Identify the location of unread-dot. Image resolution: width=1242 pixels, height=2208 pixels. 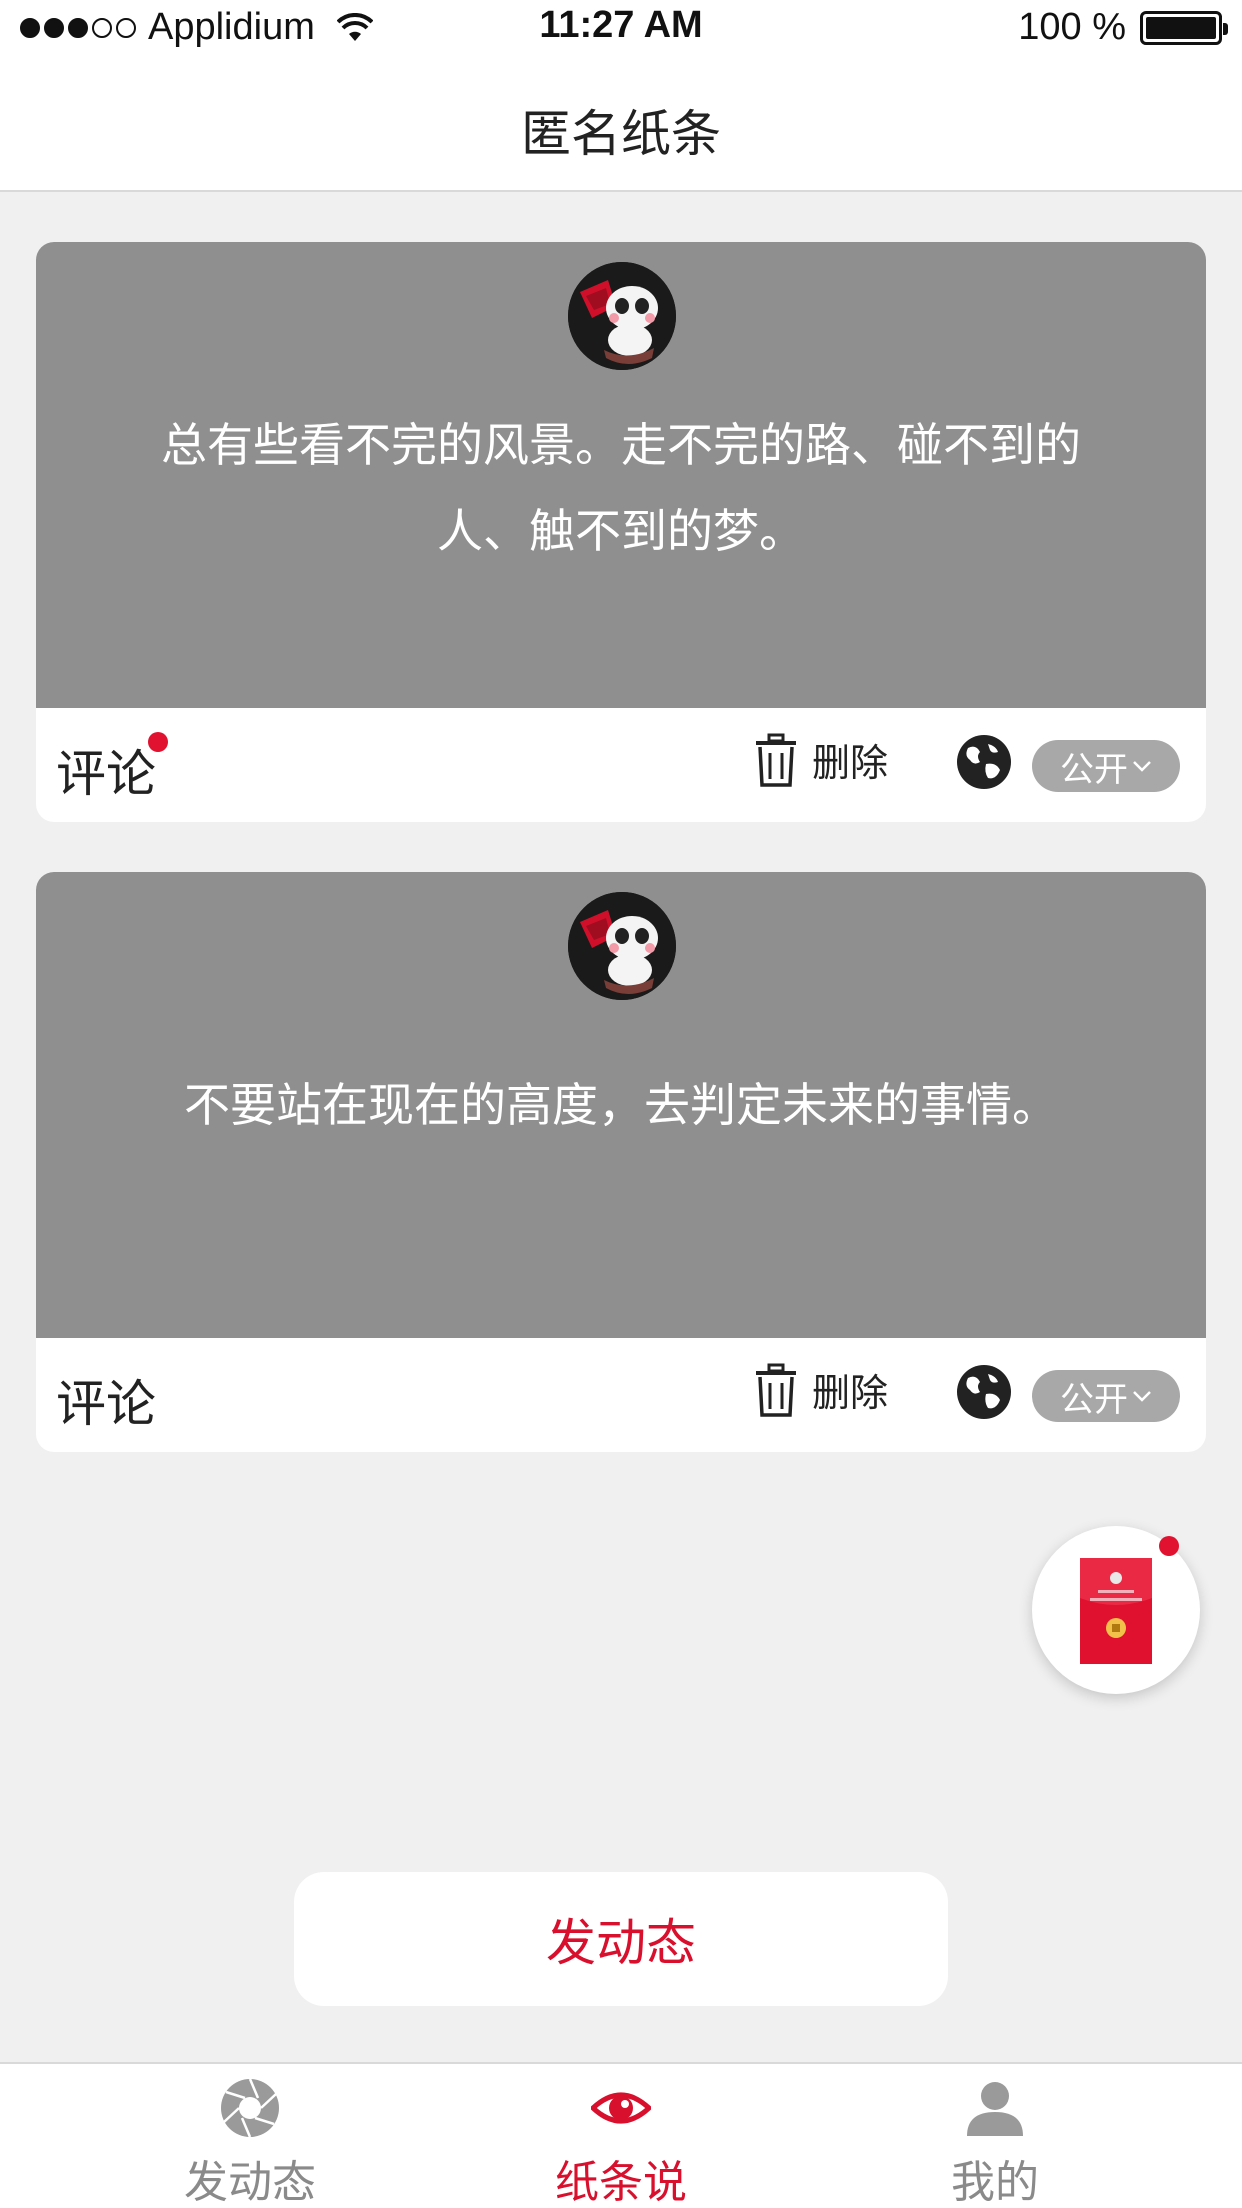
(158, 742).